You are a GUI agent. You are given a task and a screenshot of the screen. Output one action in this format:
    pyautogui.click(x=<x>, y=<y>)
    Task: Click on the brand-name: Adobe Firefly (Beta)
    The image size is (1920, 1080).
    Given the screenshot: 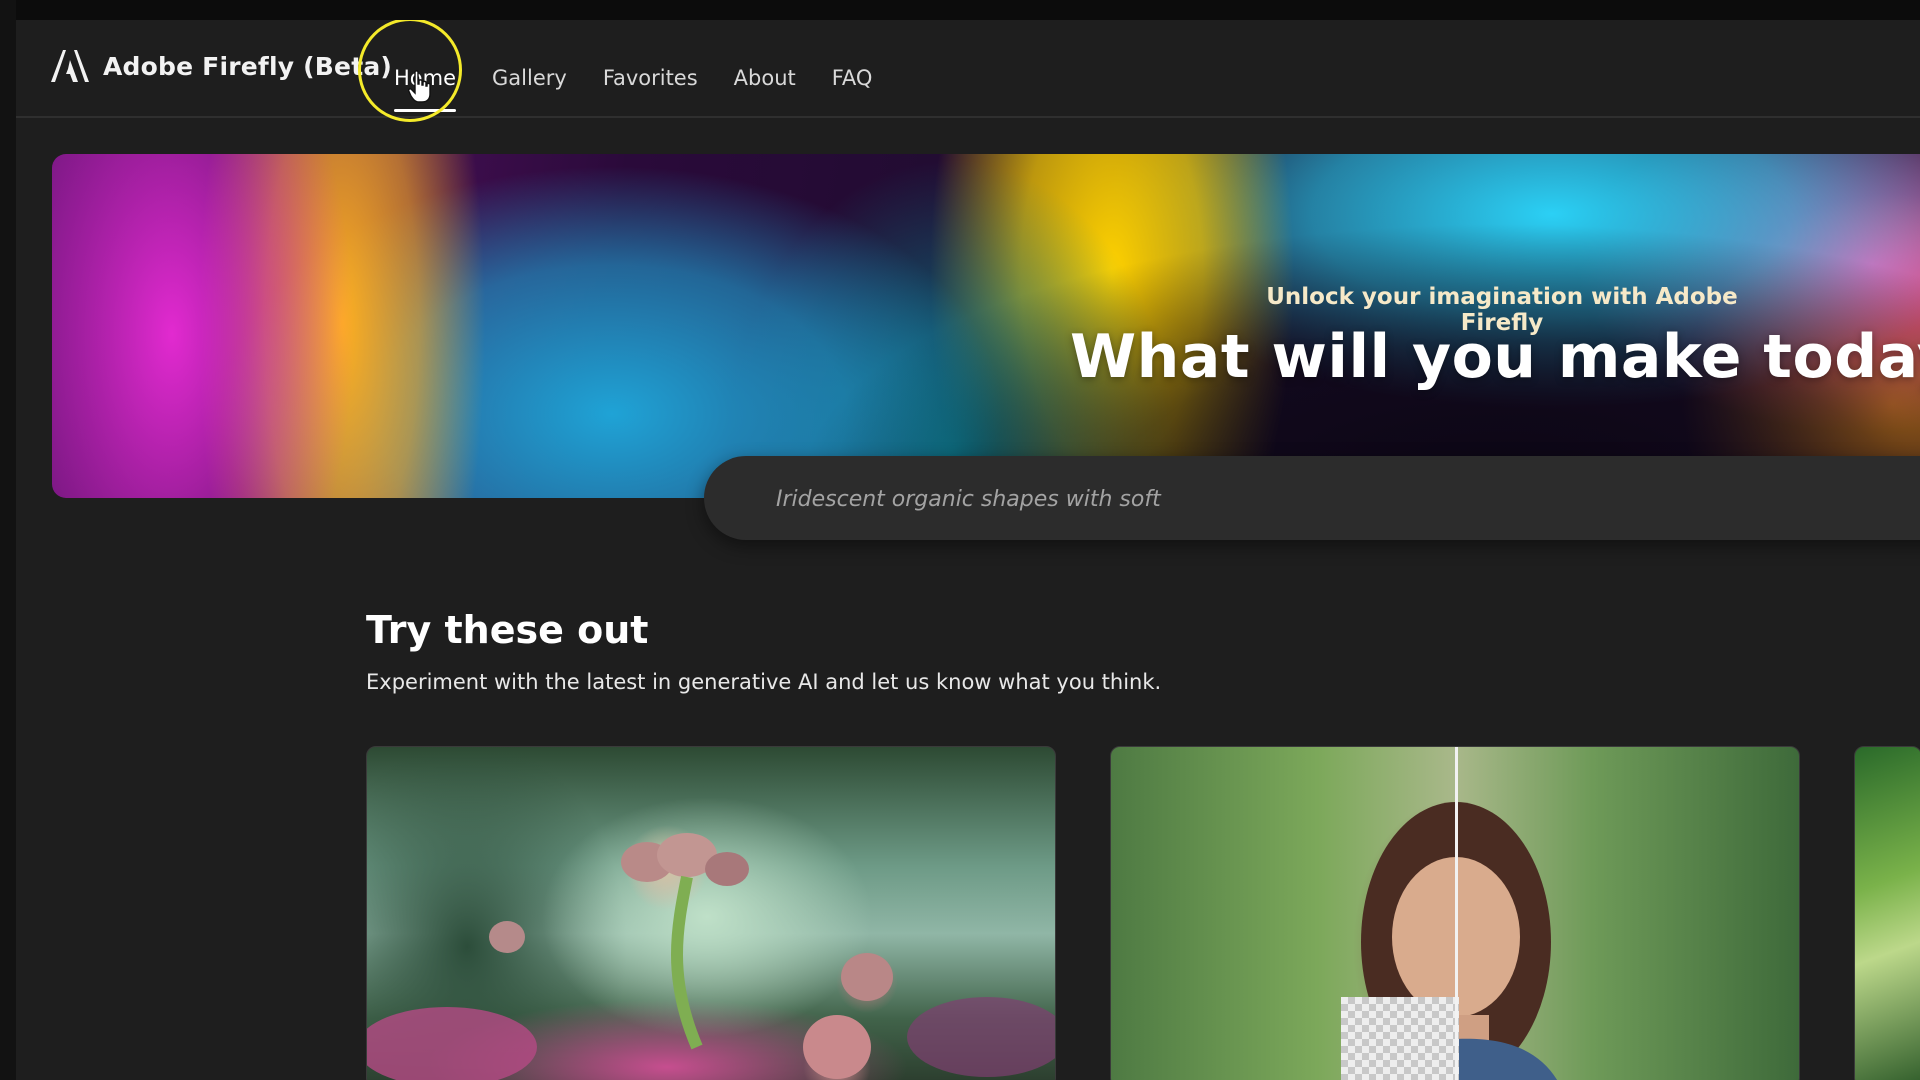 What is the action you would take?
    pyautogui.click(x=248, y=66)
    